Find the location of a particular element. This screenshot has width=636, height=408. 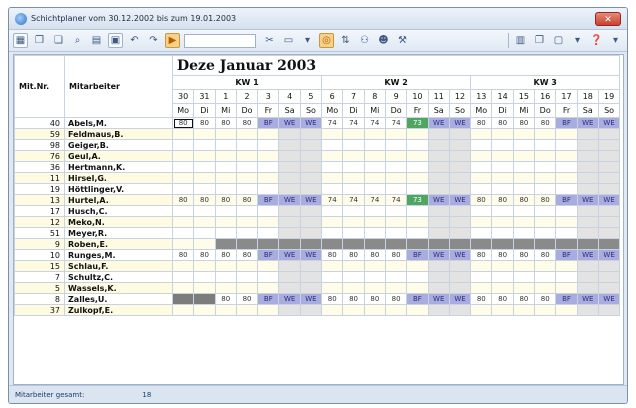

copy-icon: ❐ is located at coordinates (539, 40).